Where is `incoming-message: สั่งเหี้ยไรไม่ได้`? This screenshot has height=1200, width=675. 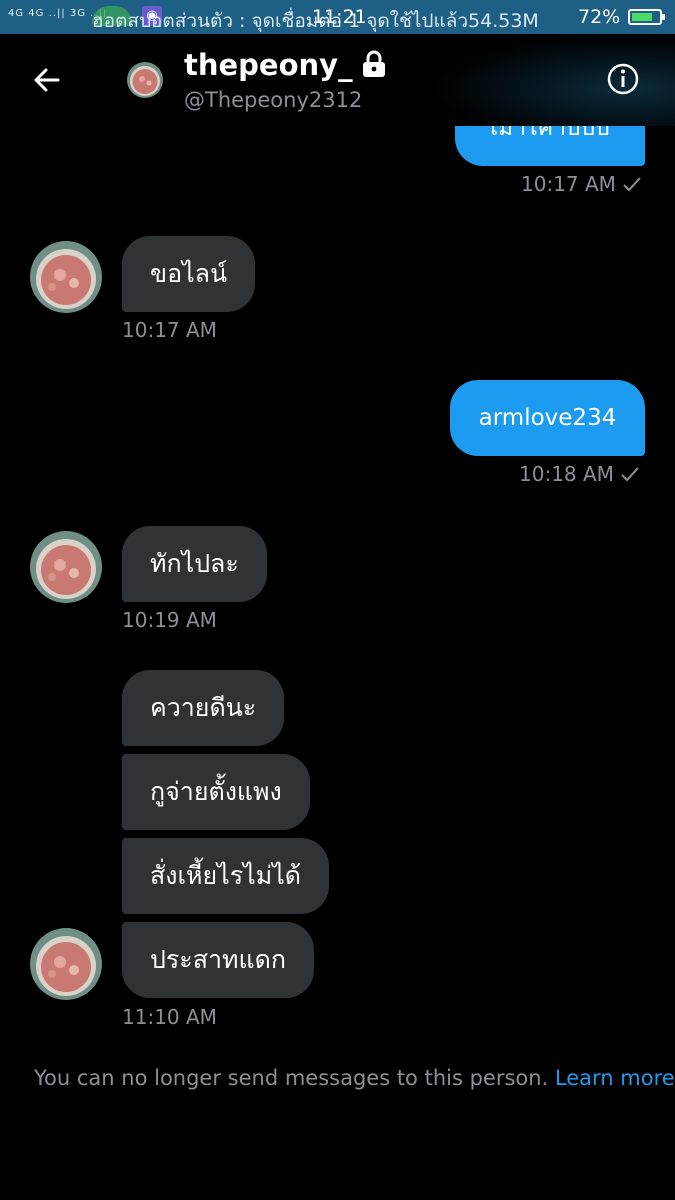 incoming-message: สั่งเหี้ยไรไม่ได้ is located at coordinates (226, 876).